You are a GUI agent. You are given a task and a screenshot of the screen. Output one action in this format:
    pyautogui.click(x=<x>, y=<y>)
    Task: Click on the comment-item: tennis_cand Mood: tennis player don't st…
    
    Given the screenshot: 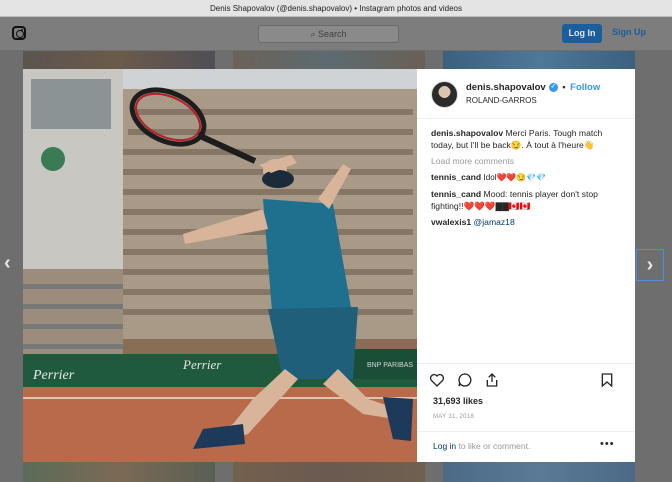 What is the action you would take?
    pyautogui.click(x=529, y=200)
    